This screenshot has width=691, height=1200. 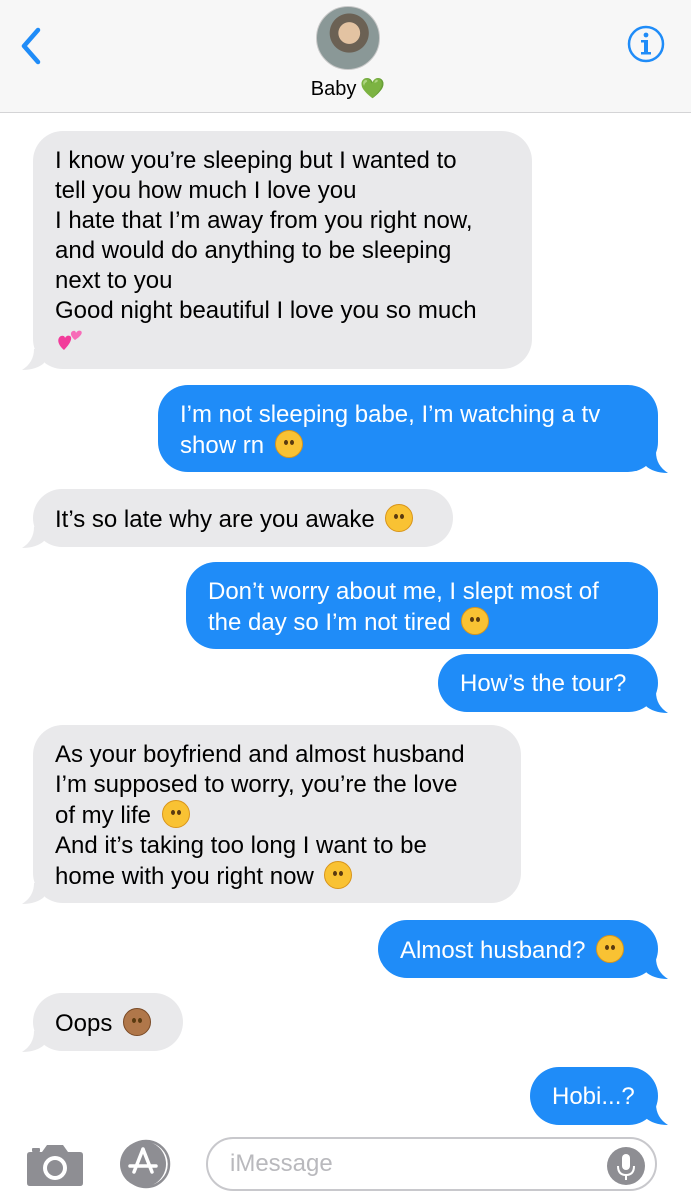 What do you see at coordinates (175, 814) in the screenshot?
I see `face-with-steam-emoji` at bounding box center [175, 814].